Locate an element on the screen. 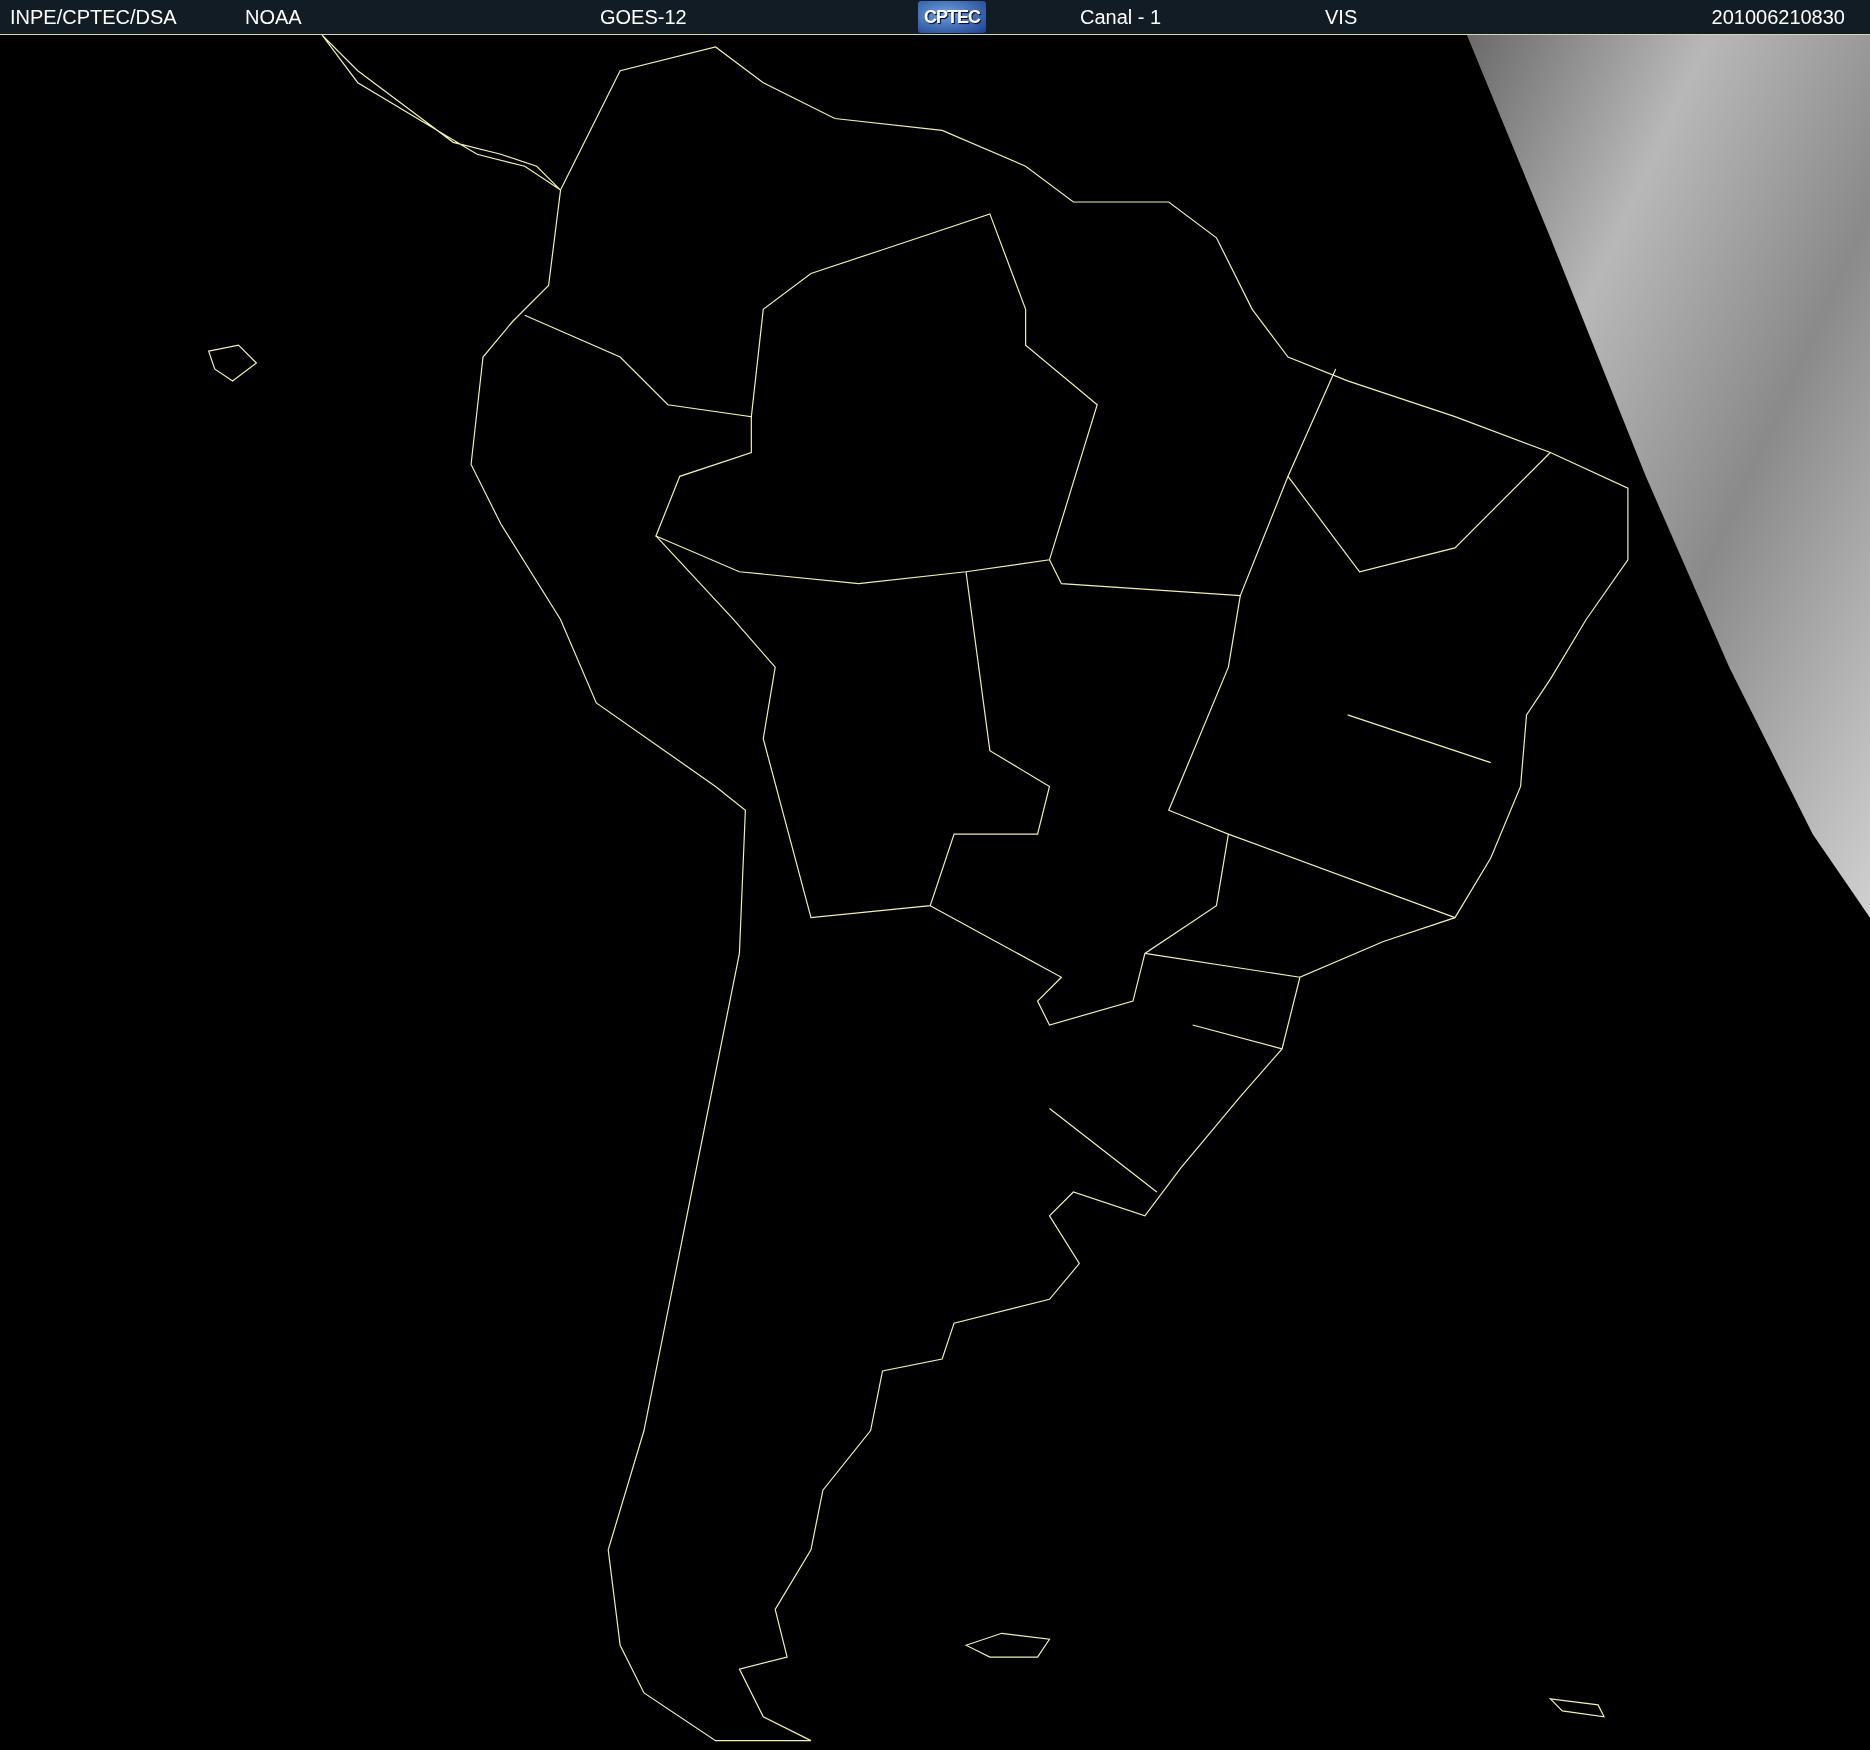 The height and width of the screenshot is (1750, 1870). cptec-logo: CPTEC is located at coordinates (952, 17).